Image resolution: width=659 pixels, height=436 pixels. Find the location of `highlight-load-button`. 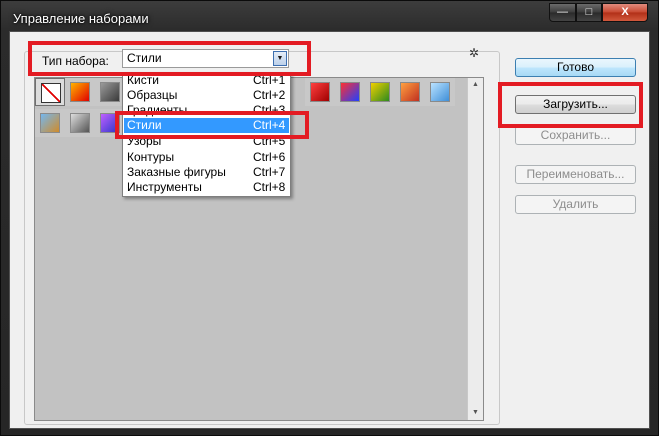

highlight-load-button is located at coordinates (570, 105).